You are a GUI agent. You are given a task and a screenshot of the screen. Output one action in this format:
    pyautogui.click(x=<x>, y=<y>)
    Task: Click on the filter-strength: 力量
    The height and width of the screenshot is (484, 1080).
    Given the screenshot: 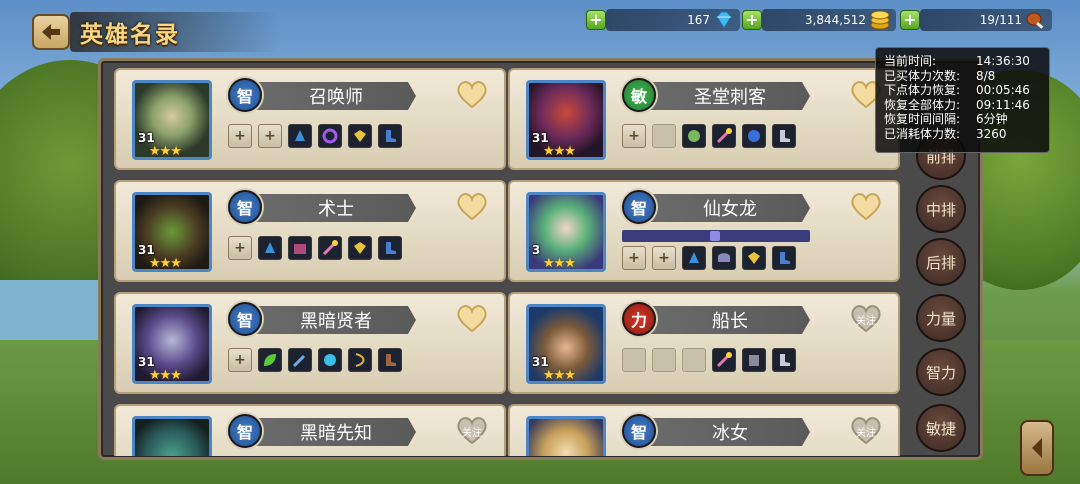 What is the action you would take?
    pyautogui.click(x=941, y=318)
    